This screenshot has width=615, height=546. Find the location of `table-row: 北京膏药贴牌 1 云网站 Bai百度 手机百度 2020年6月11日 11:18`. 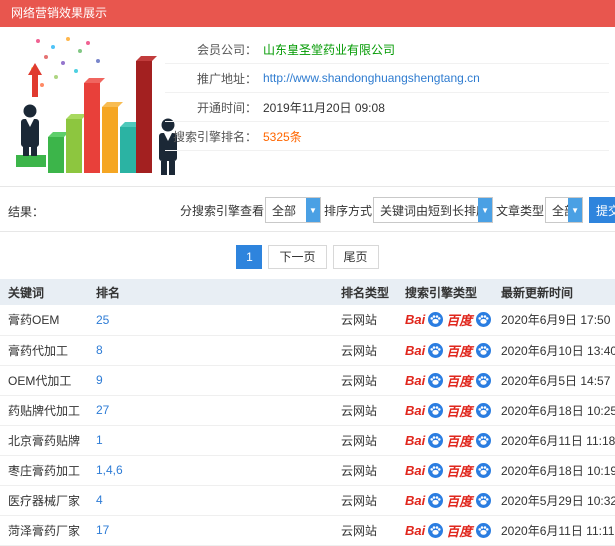

table-row: 北京膏药贴牌 1 云网站 Bai百度 手机百度 2020年6月11日 11:18 is located at coordinates (307, 440).